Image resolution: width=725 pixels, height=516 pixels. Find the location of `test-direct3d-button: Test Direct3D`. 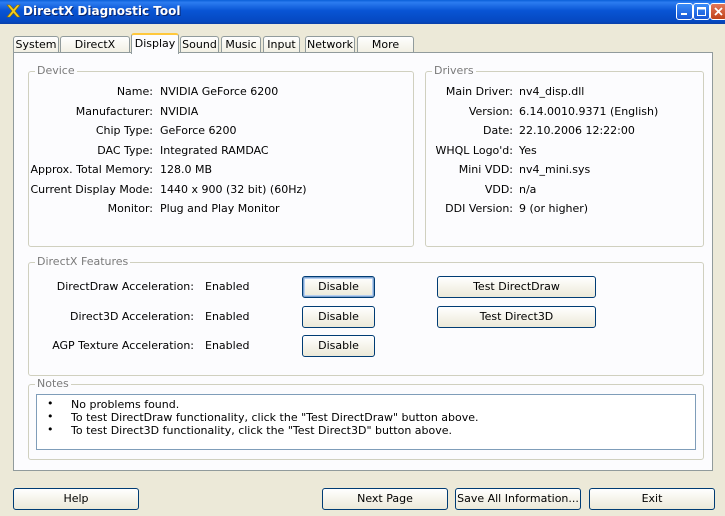

test-direct3d-button: Test Direct3D is located at coordinates (516, 317).